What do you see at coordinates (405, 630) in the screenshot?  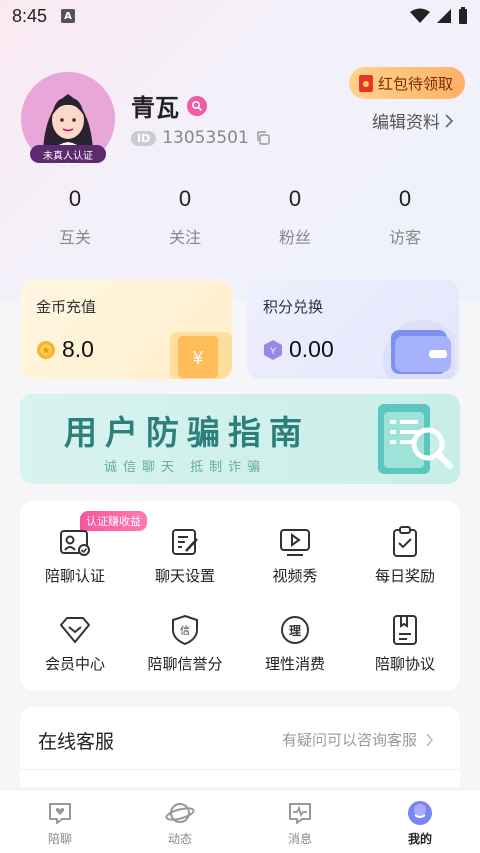 I see `document-icon` at bounding box center [405, 630].